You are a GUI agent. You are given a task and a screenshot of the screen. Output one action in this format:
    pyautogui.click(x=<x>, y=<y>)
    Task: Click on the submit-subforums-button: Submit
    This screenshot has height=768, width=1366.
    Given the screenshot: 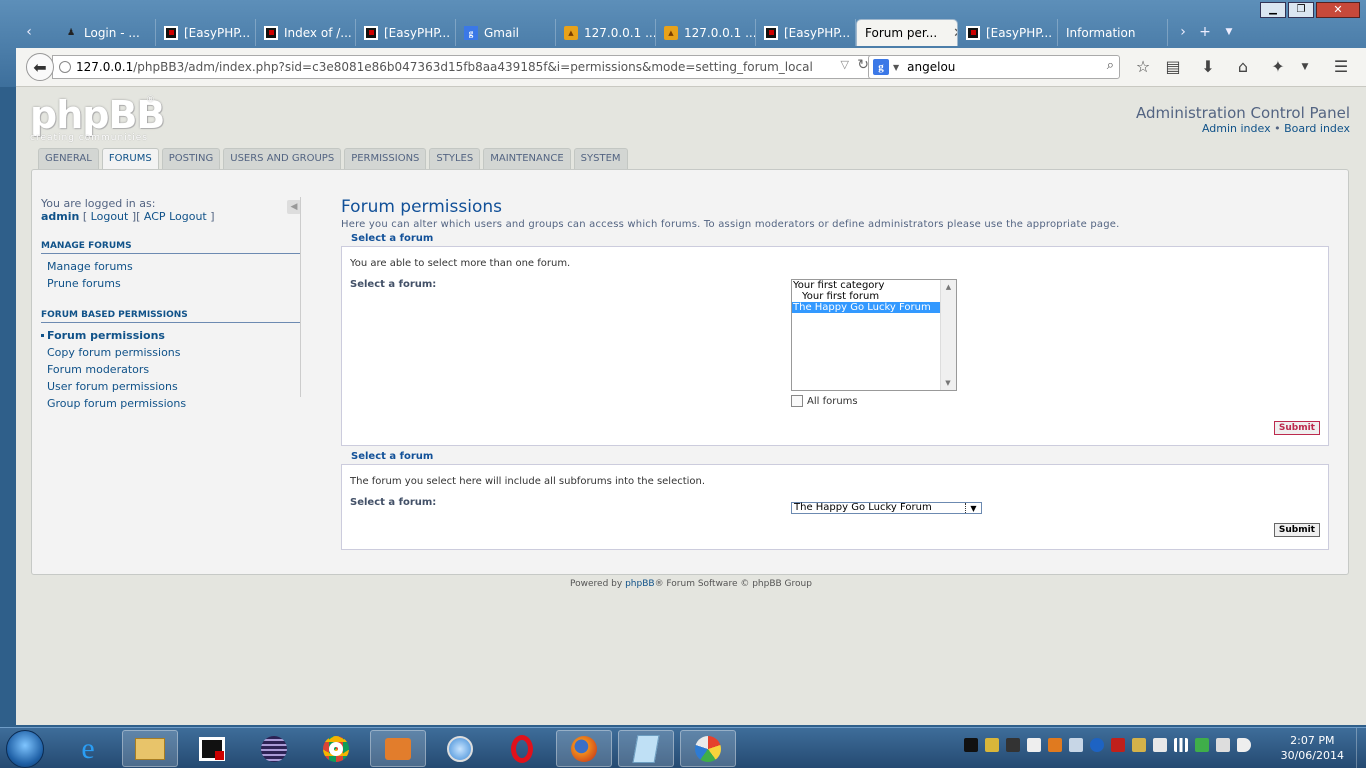 What is the action you would take?
    pyautogui.click(x=1296, y=530)
    